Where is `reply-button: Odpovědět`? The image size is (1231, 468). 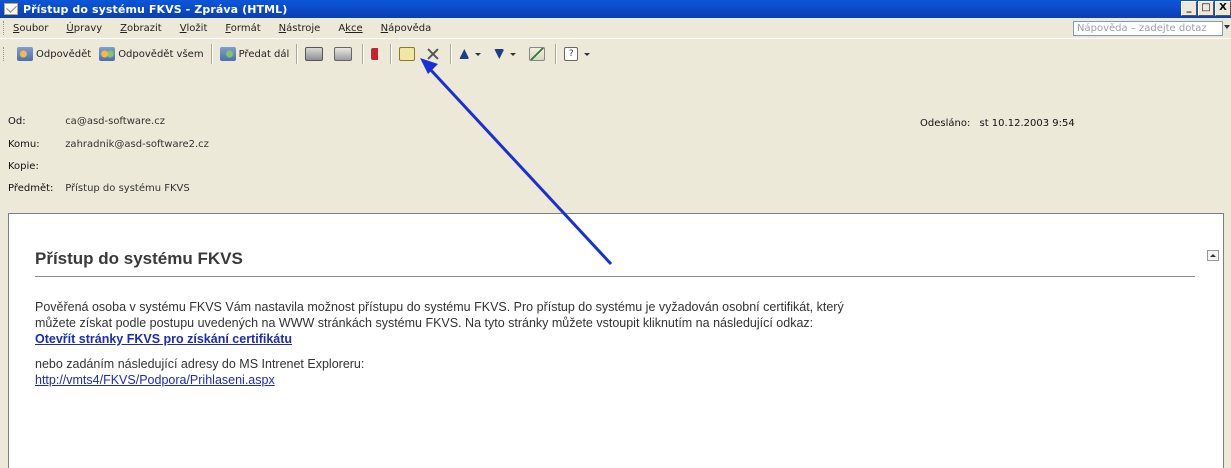 reply-button: Odpovědět is located at coordinates (54, 54).